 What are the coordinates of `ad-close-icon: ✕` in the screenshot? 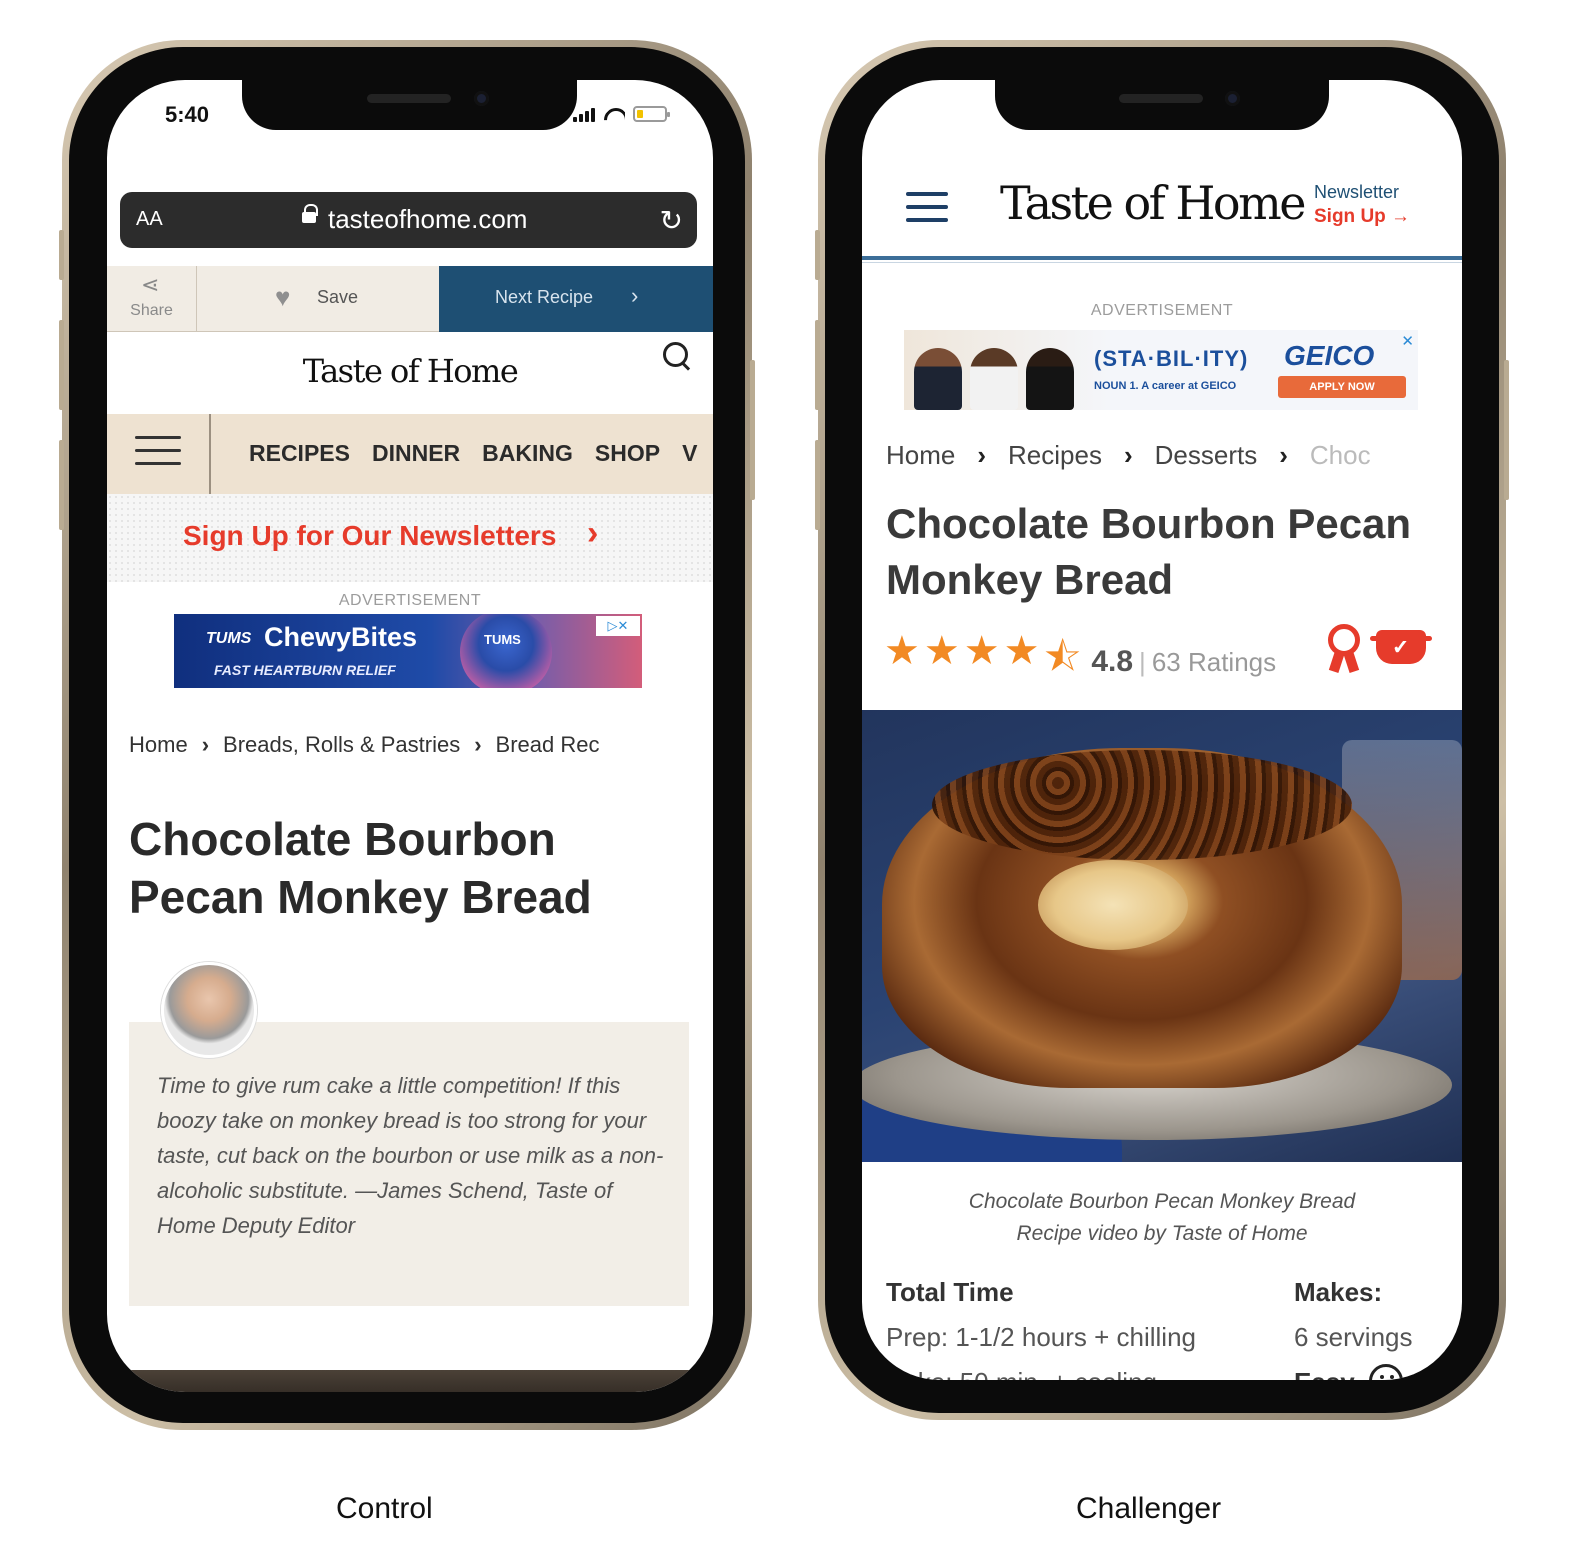 It's located at (1407, 341).